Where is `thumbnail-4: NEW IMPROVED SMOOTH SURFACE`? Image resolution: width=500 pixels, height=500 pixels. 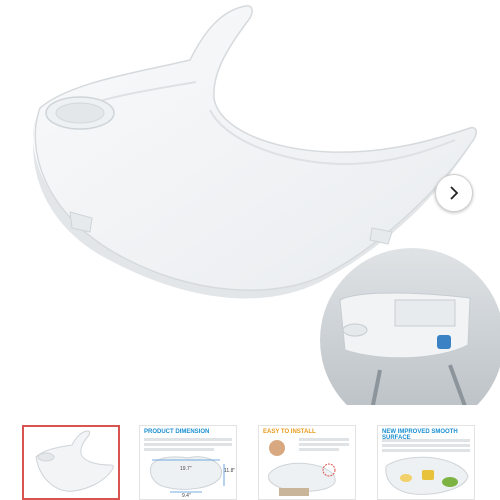 thumbnail-4: NEW IMPROVED SMOOTH SURFACE is located at coordinates (426, 462).